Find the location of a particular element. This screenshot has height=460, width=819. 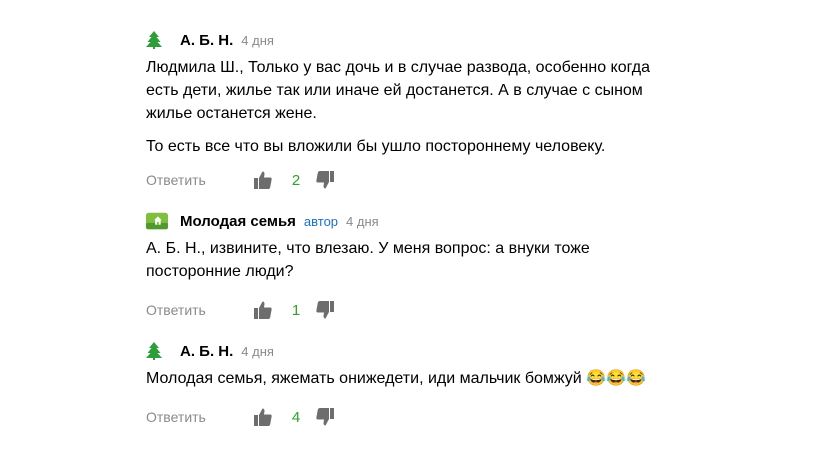

comment-actions: Ответить 4 is located at coordinates (242, 417).